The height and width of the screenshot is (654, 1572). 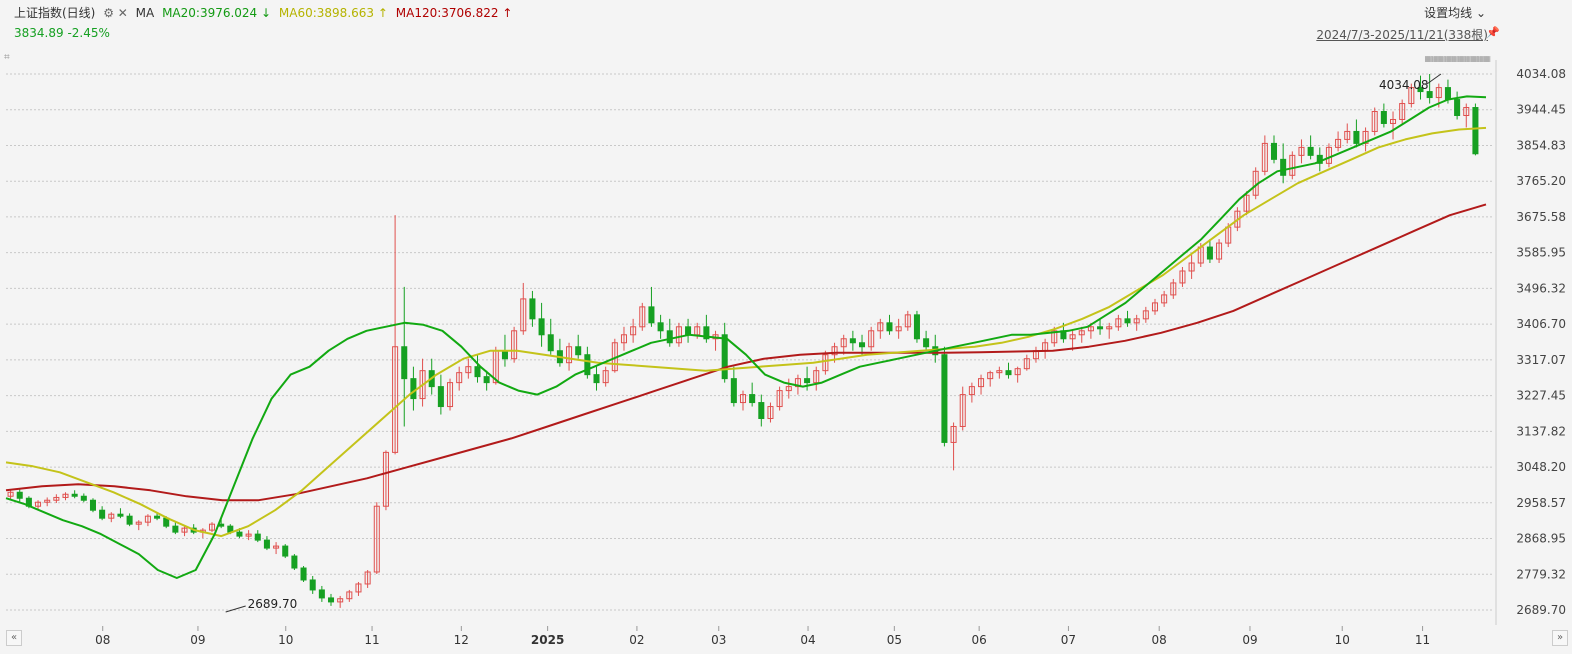 What do you see at coordinates (1541, 145) in the screenshot?
I see `y-tick-label: 3854.83` at bounding box center [1541, 145].